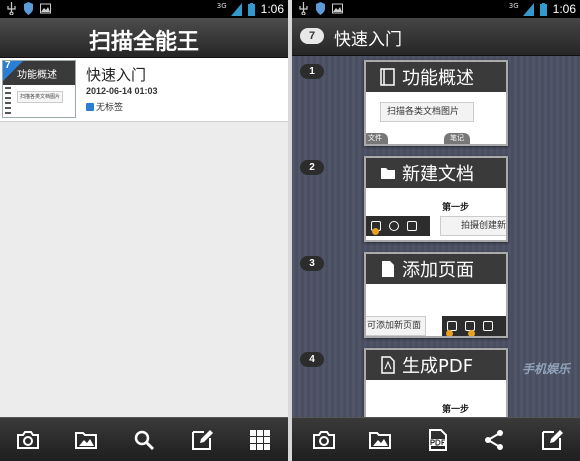 This screenshot has height=461, width=580. What do you see at coordinates (40, 97) in the screenshot?
I see `thumbnail-box: 扫描各类文档图片` at bounding box center [40, 97].